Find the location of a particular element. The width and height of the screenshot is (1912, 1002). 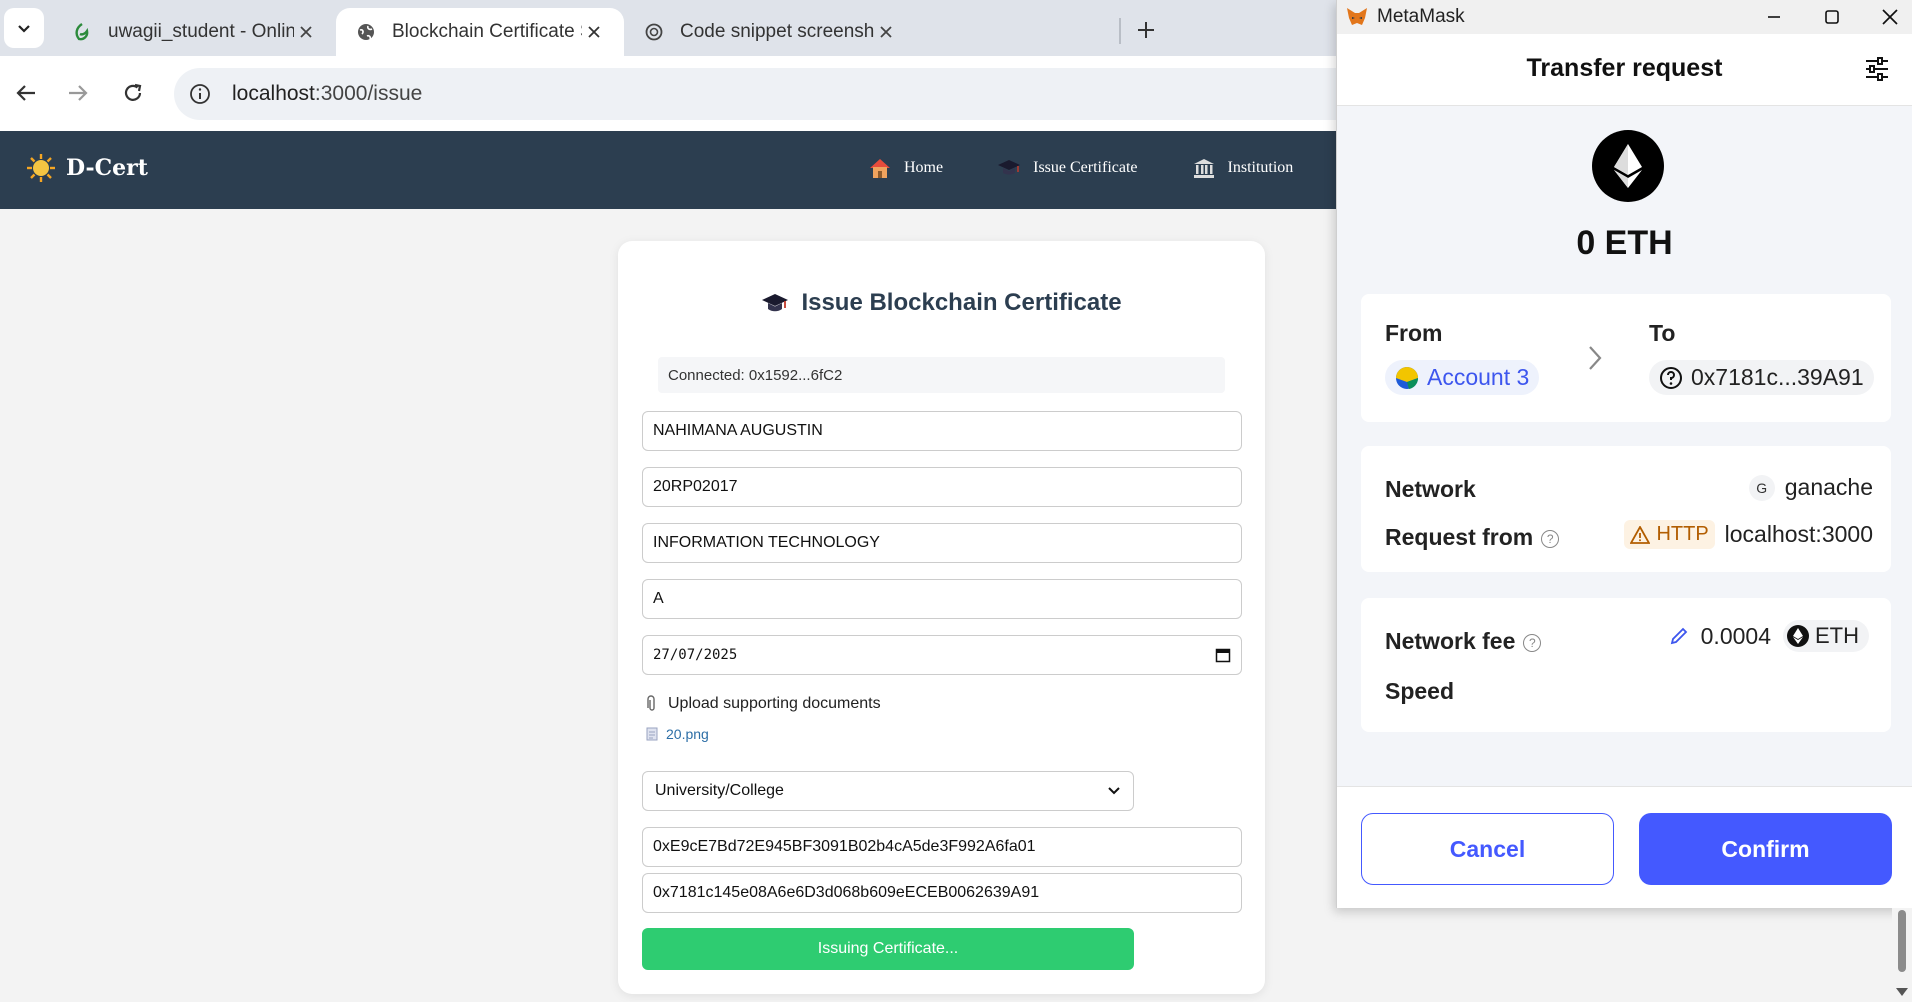

tab-search-button is located at coordinates (24, 28).